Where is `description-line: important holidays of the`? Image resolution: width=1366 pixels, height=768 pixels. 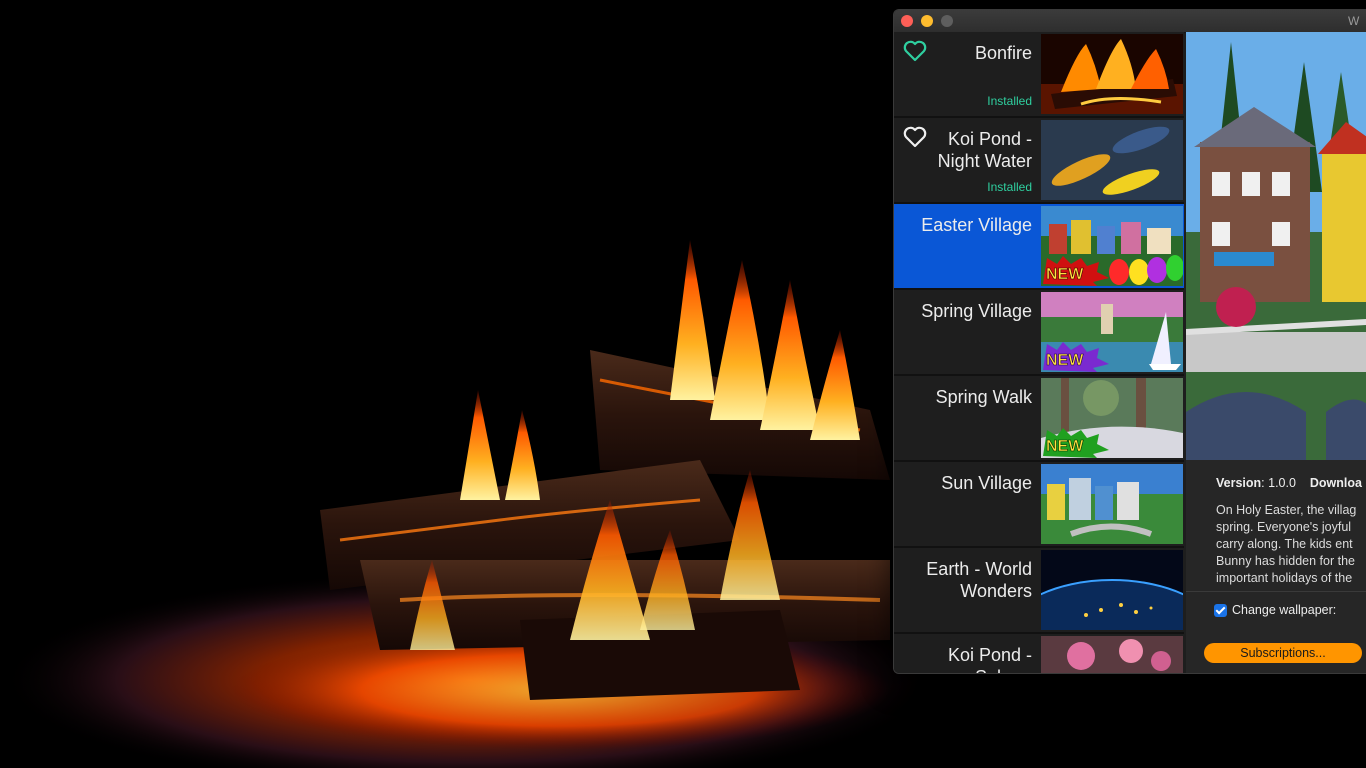
description-line: important holidays of the is located at coordinates (1284, 578).